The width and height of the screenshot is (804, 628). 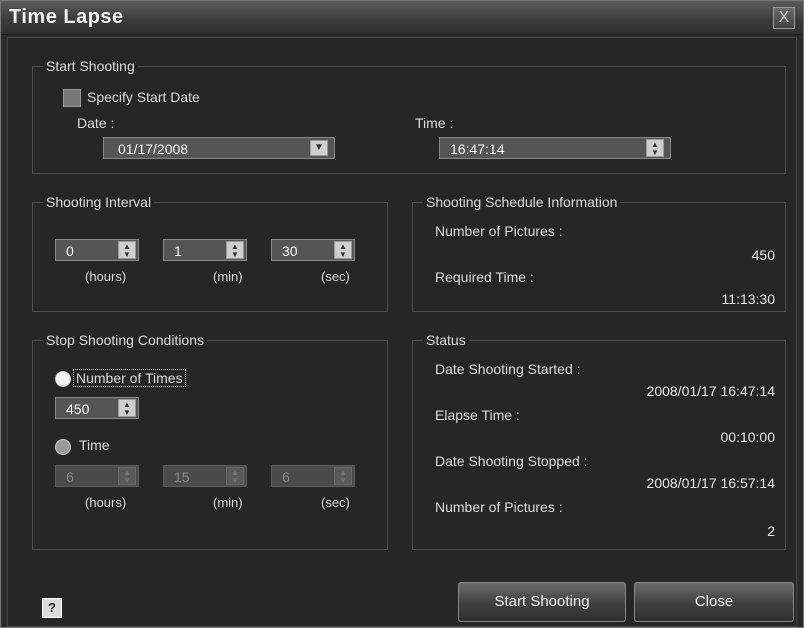 I want to click on interval-sec-unit: (sec), so click(x=335, y=276).